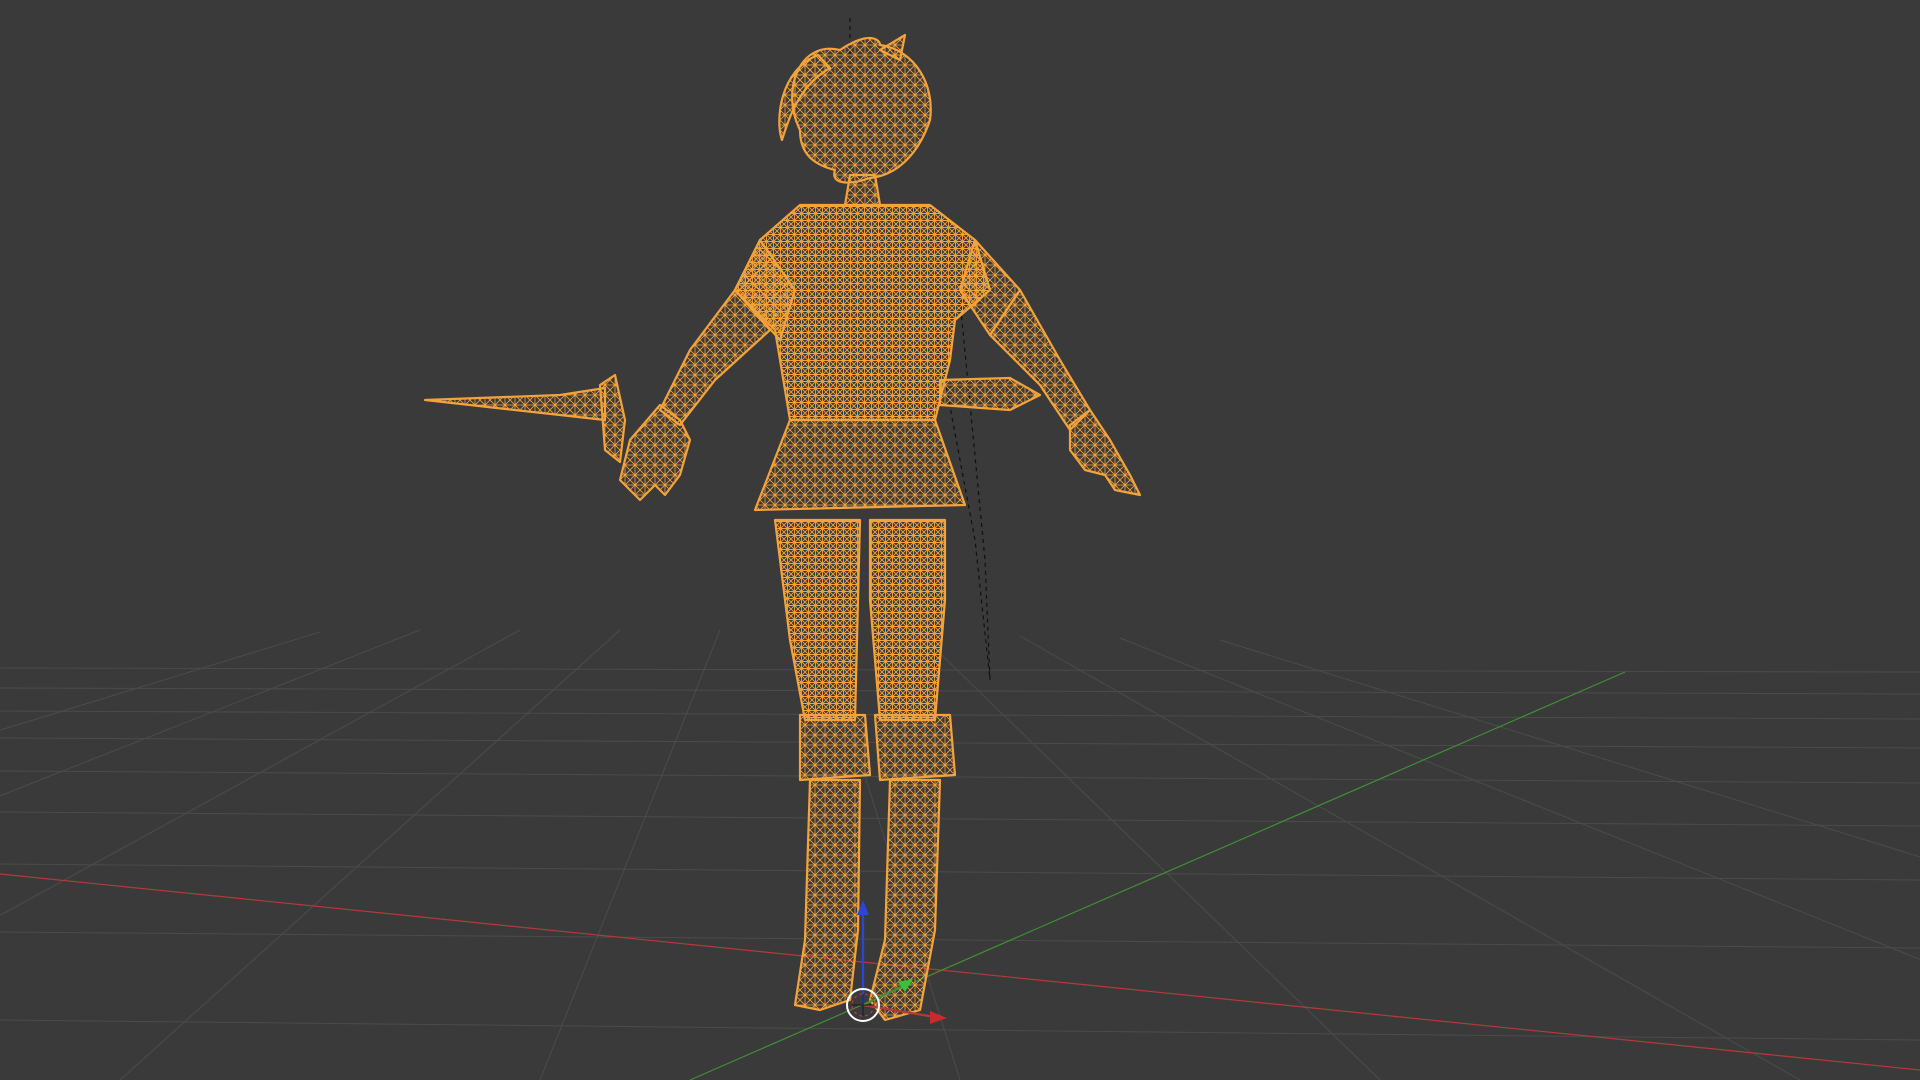  What do you see at coordinates (835, 747) in the screenshot?
I see `left-boot-cuff-mesh` at bounding box center [835, 747].